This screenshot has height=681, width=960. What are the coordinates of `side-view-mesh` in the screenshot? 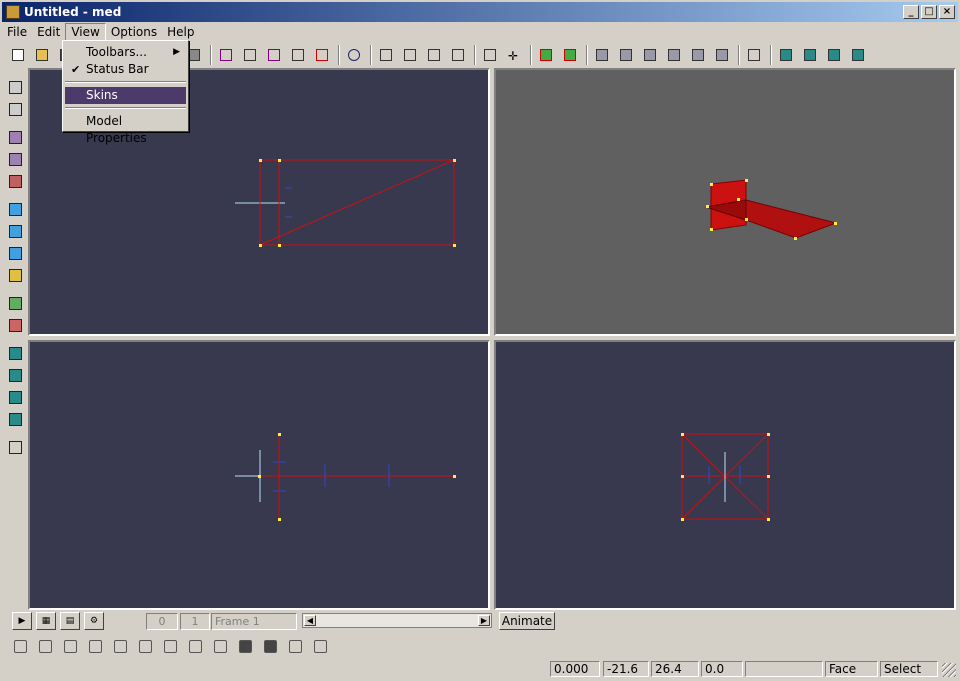 It's located at (725, 477).